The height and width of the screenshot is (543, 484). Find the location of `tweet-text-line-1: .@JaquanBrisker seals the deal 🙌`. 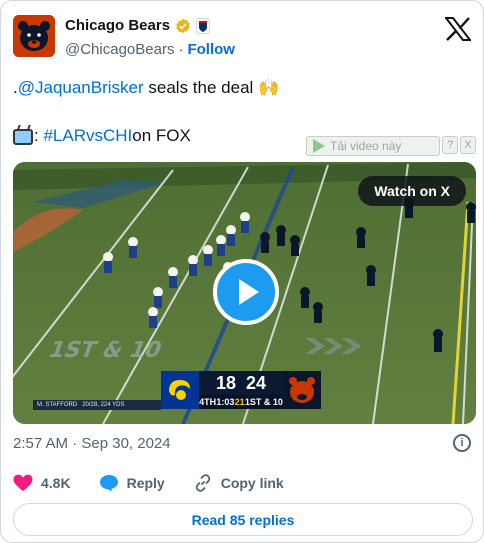

tweet-text-line-1: .@JaquanBrisker seals the deal 🙌 is located at coordinates (146, 88).